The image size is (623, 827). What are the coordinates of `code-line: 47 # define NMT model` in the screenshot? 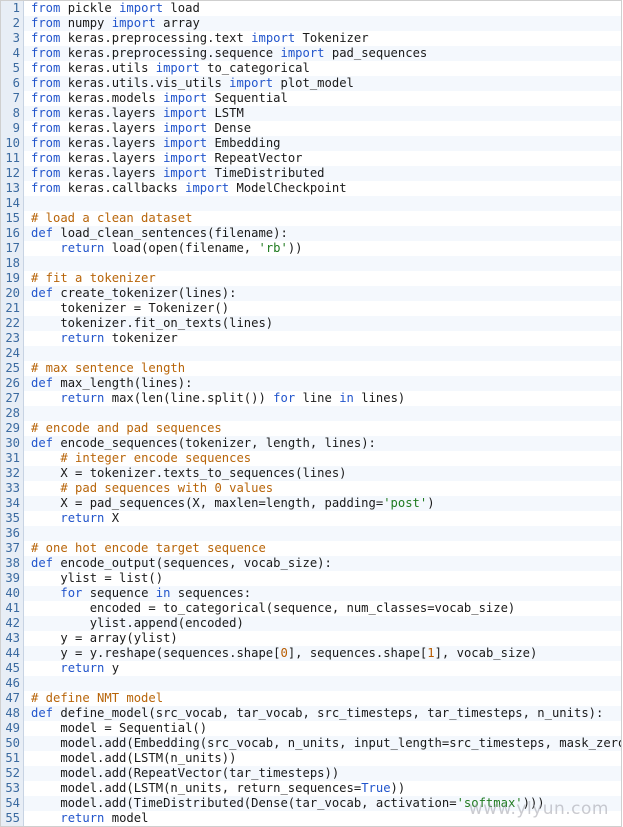 It's located at (311, 698).